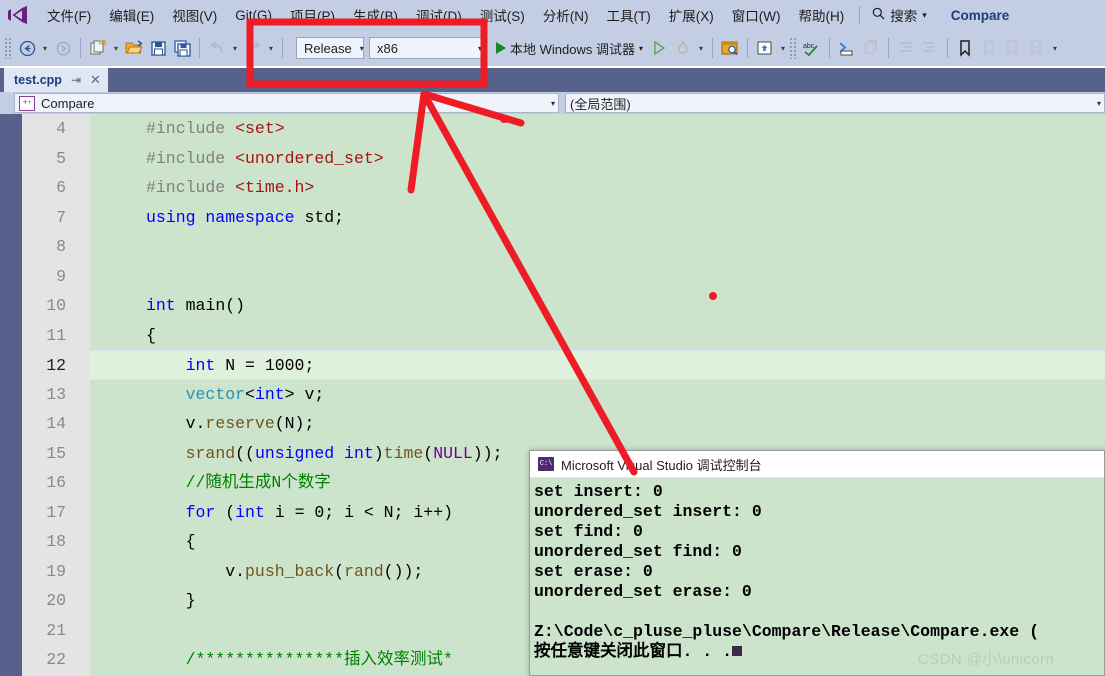  I want to click on menu-item-help: 帮助(H), so click(821, 15).